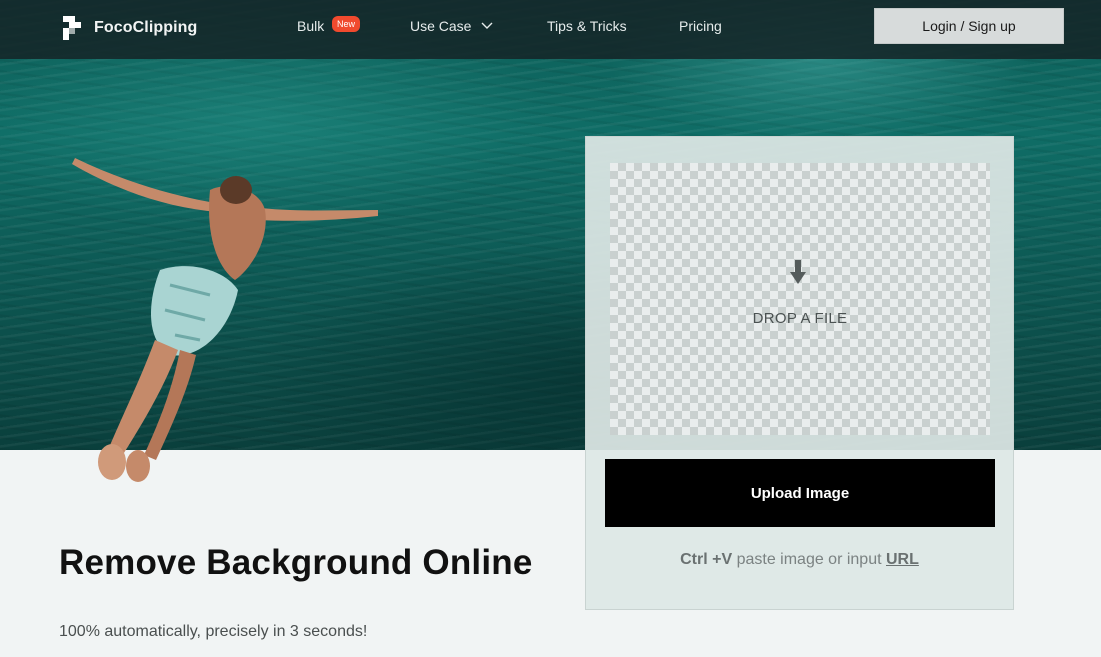 Image resolution: width=1101 pixels, height=657 pixels. Describe the element at coordinates (310, 26) in the screenshot. I see `nav-item-bulk: Bulk` at that location.